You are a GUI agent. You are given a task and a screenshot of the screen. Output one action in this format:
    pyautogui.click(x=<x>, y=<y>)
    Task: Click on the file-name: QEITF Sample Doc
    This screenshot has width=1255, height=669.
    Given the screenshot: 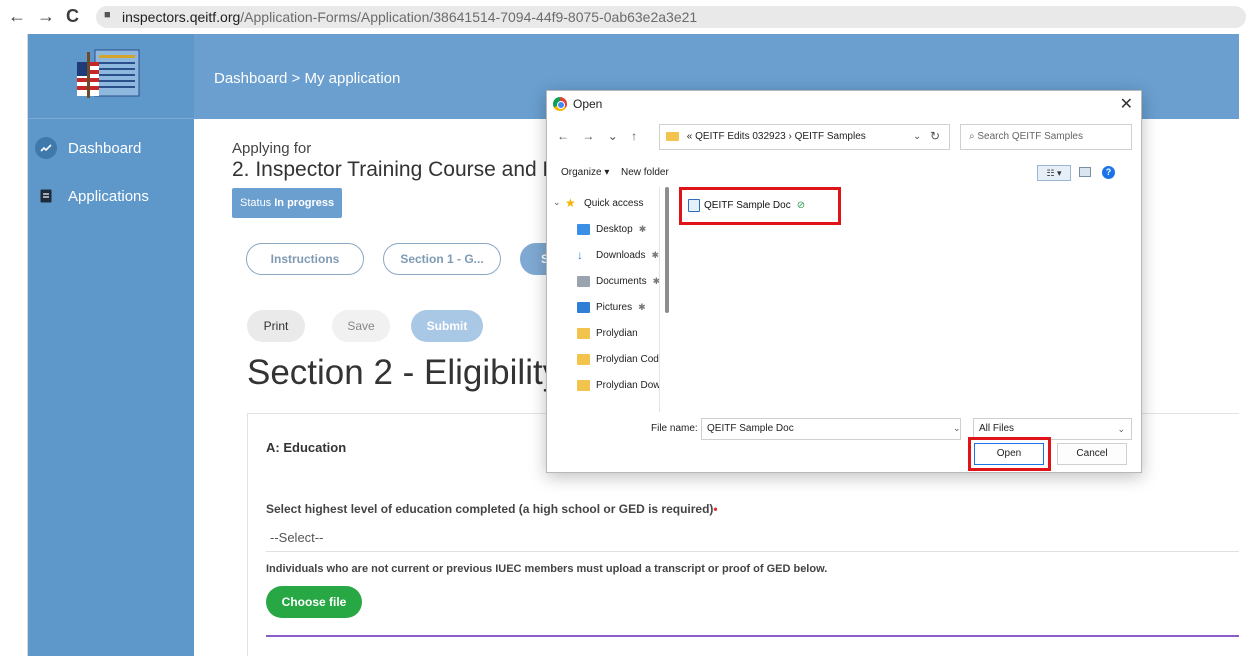 What is the action you would take?
    pyautogui.click(x=747, y=205)
    